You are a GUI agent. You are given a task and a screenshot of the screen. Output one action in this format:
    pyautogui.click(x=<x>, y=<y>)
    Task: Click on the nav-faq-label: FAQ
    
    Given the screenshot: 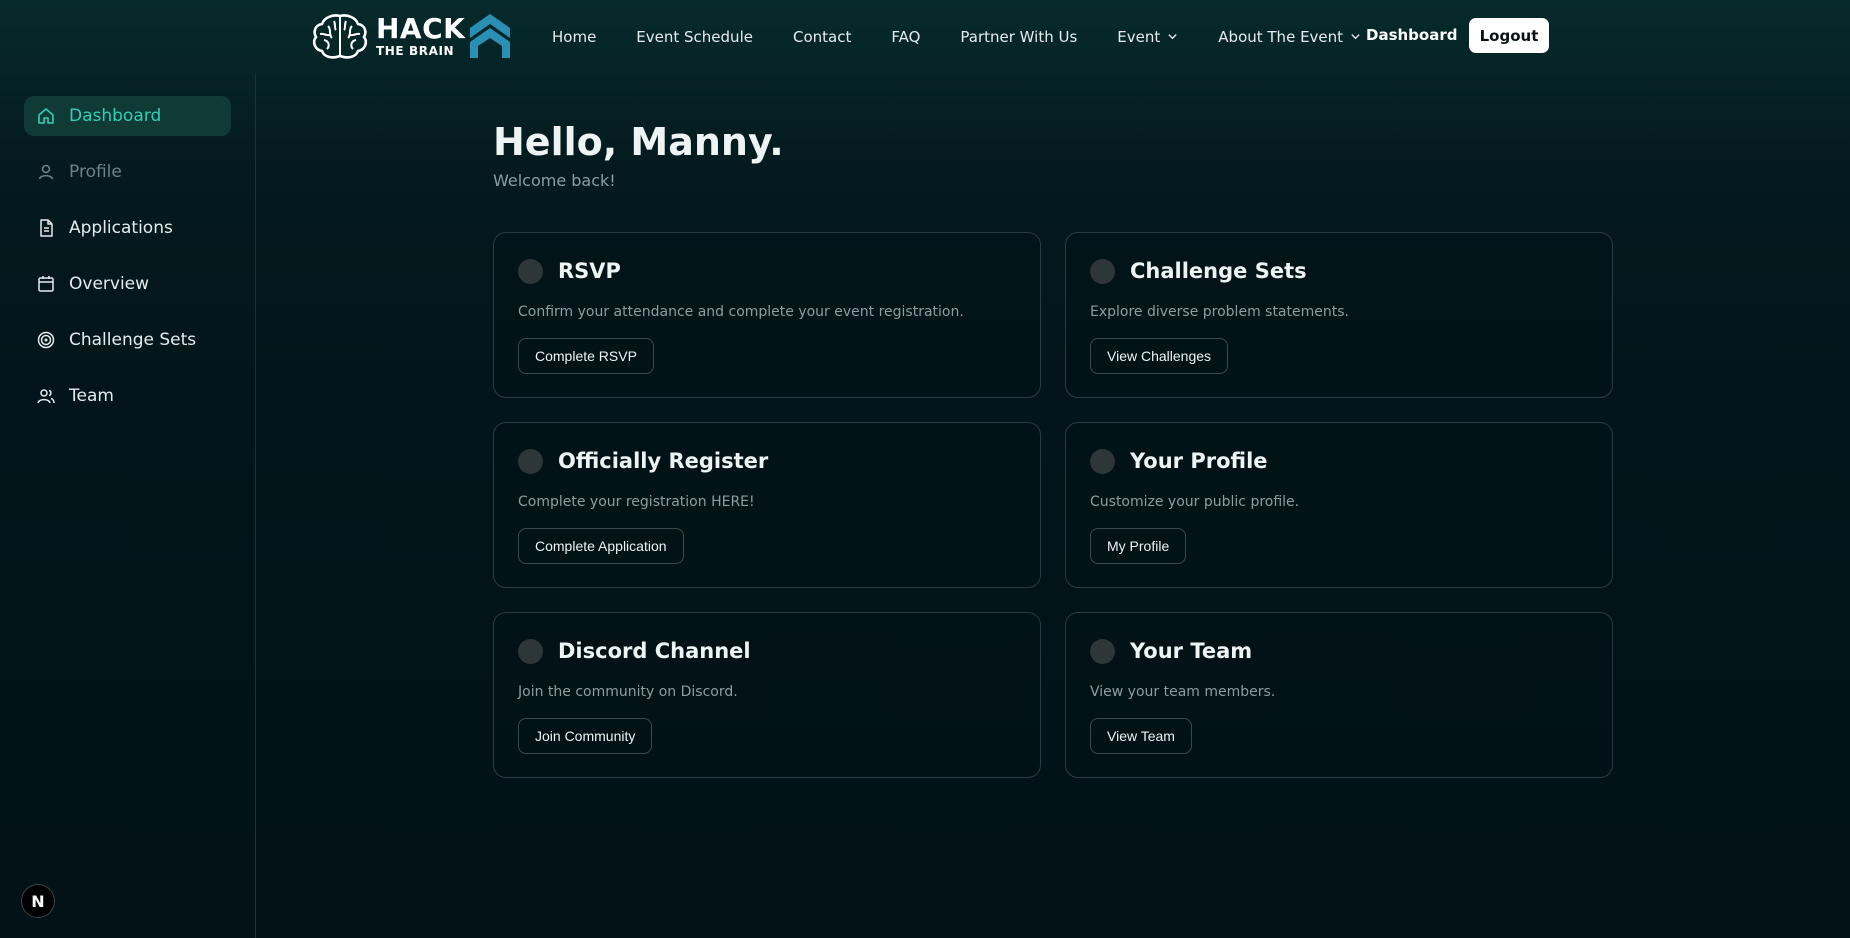 What is the action you would take?
    pyautogui.click(x=906, y=36)
    